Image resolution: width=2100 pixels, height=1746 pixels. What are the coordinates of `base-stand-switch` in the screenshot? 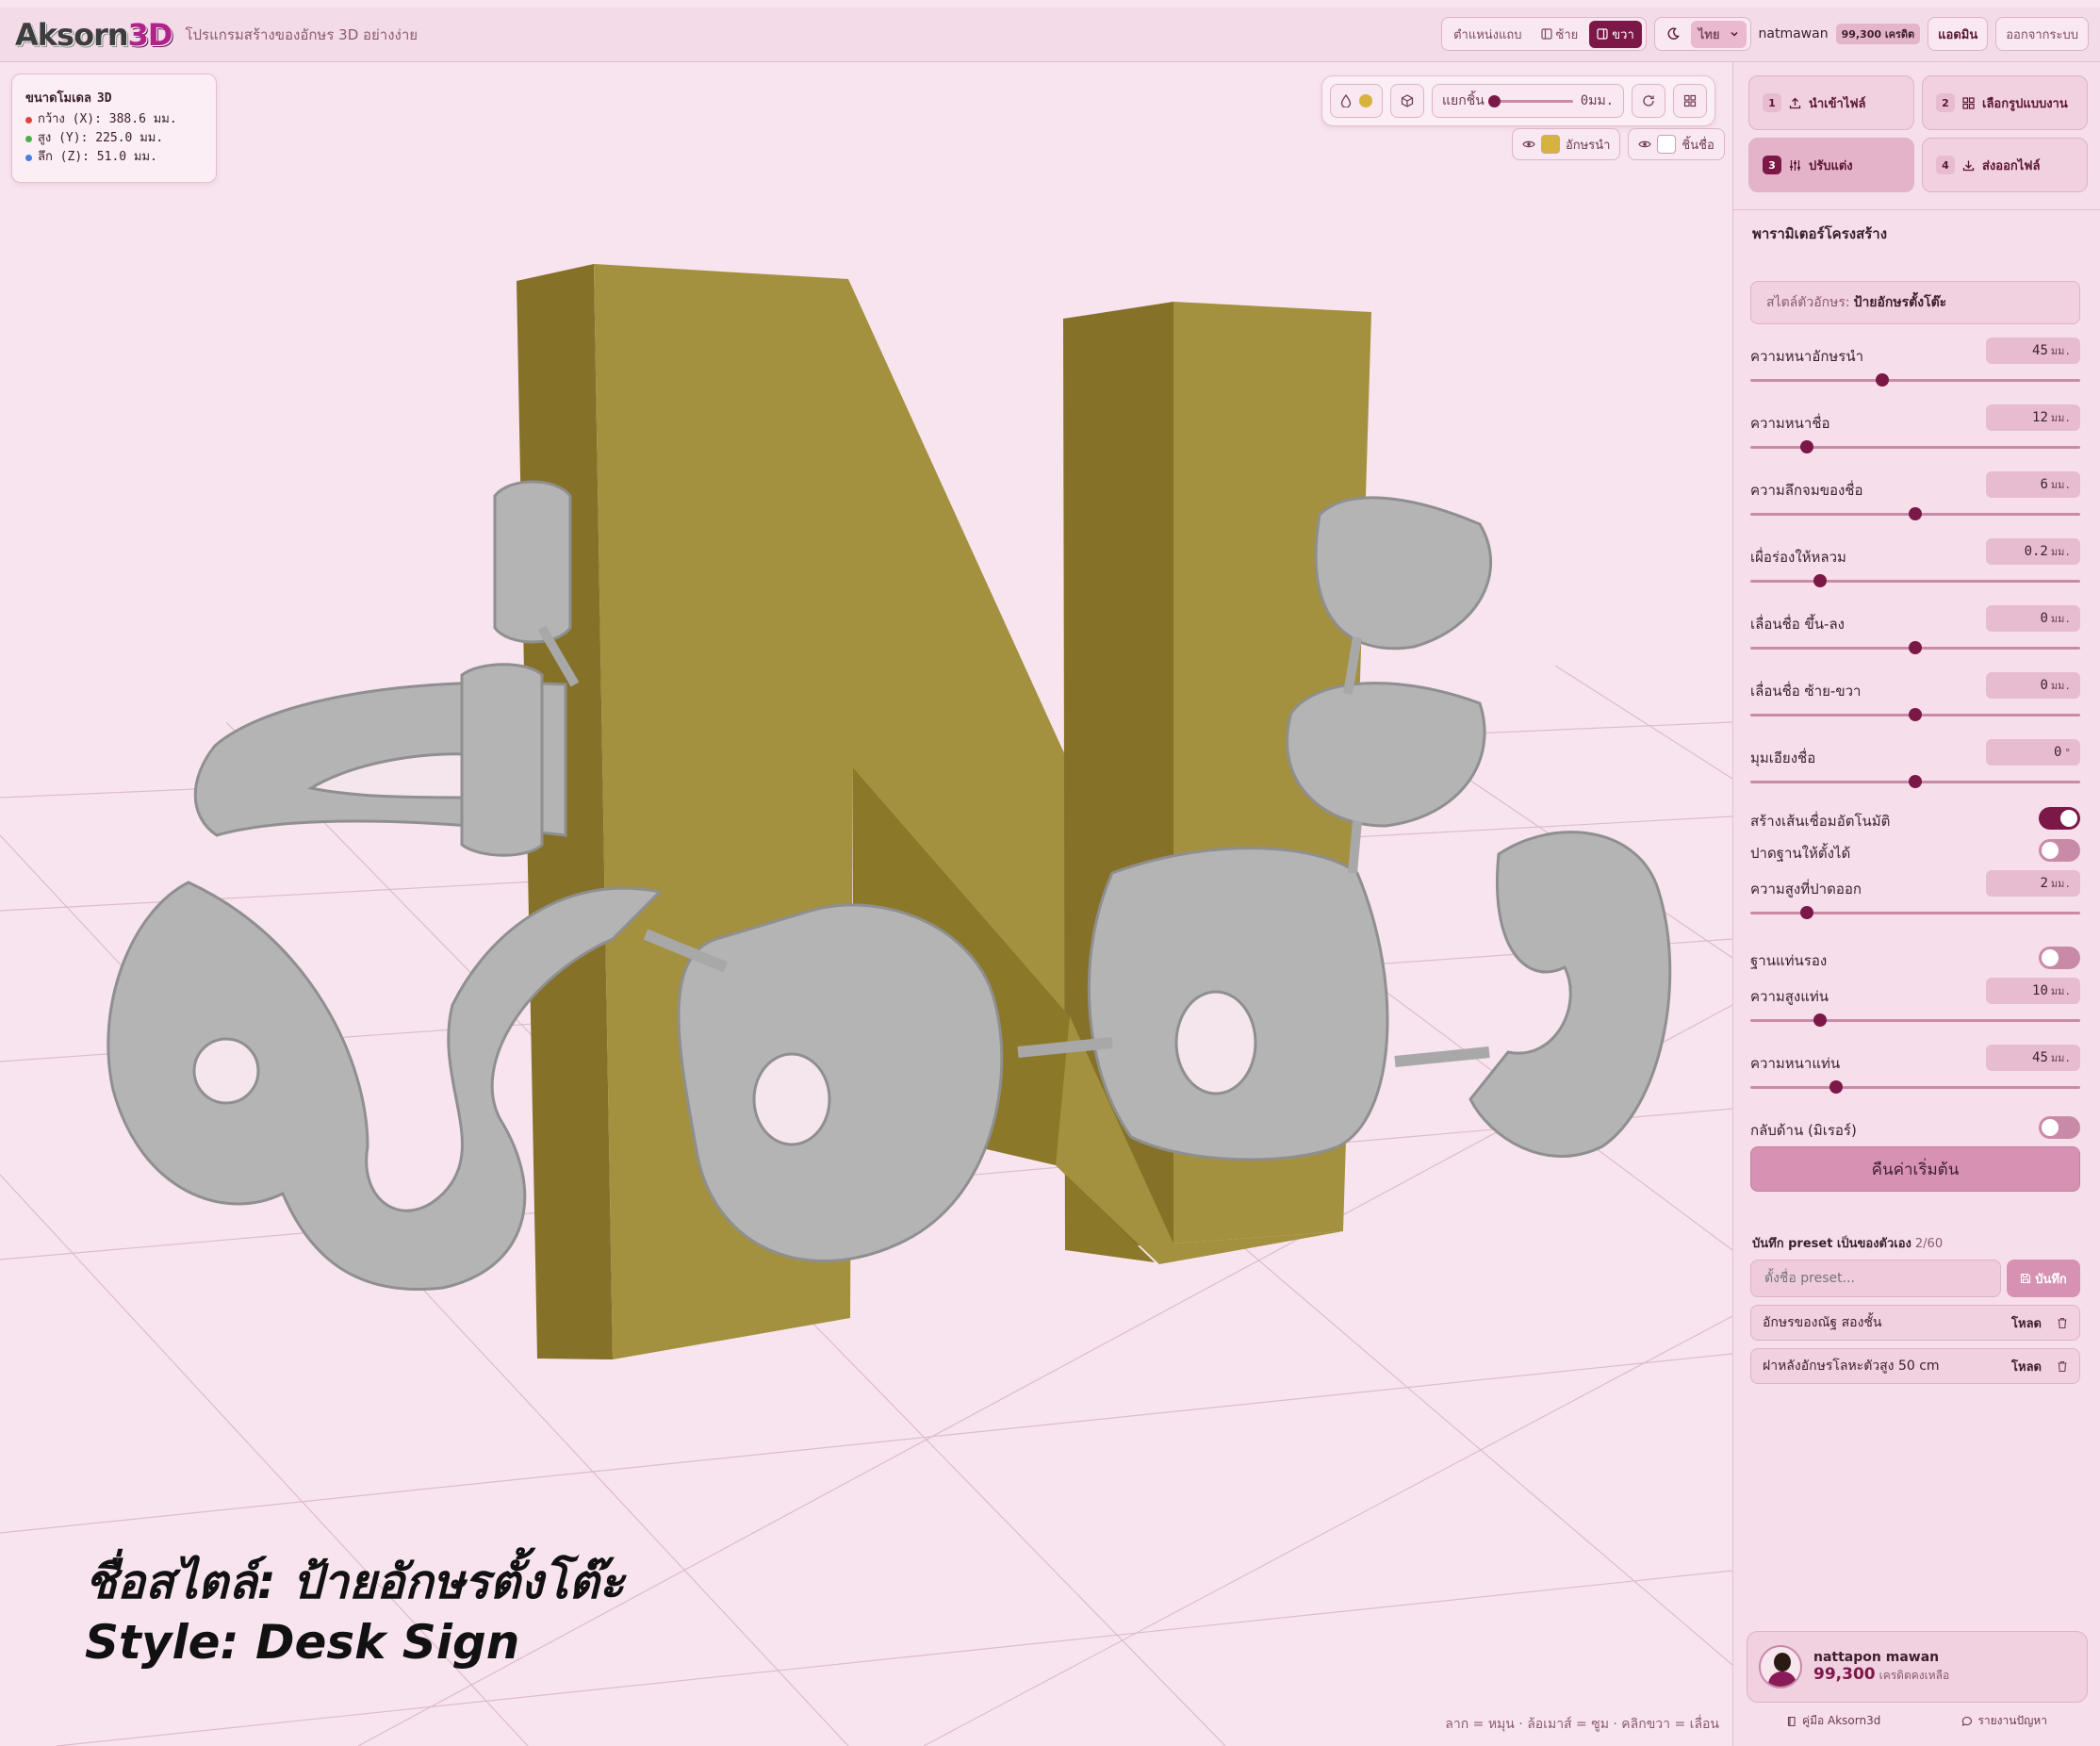 It's located at (2059, 958).